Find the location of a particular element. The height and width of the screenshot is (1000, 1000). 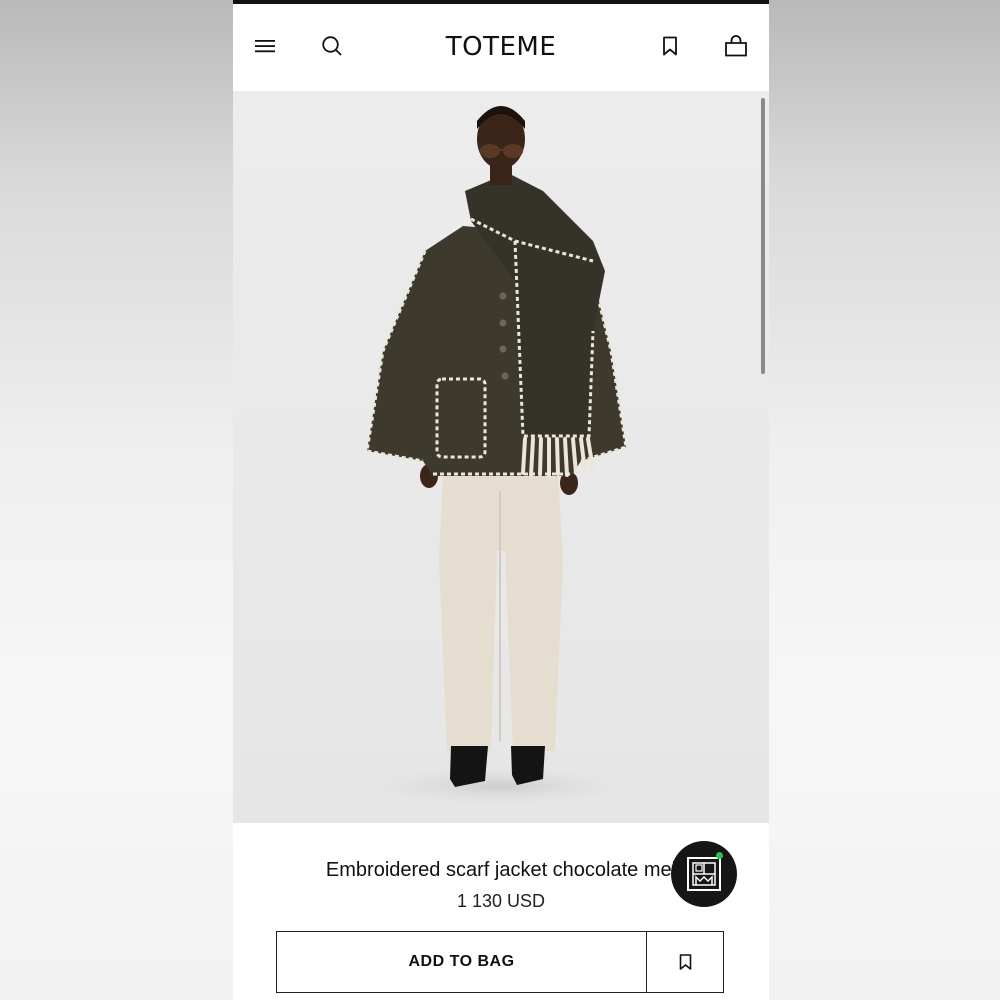

online-status-dot is located at coordinates (719, 855).